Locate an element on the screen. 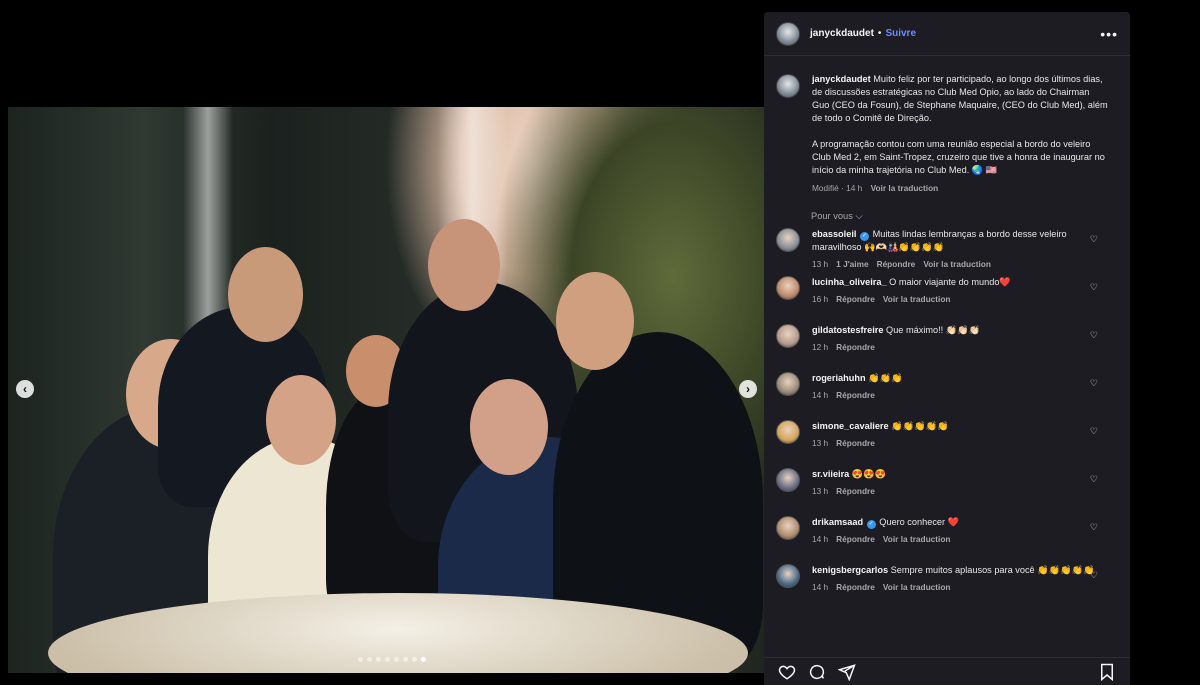 The width and height of the screenshot is (1200, 685). commenter-username: gildatostesfreire is located at coordinates (847, 330).